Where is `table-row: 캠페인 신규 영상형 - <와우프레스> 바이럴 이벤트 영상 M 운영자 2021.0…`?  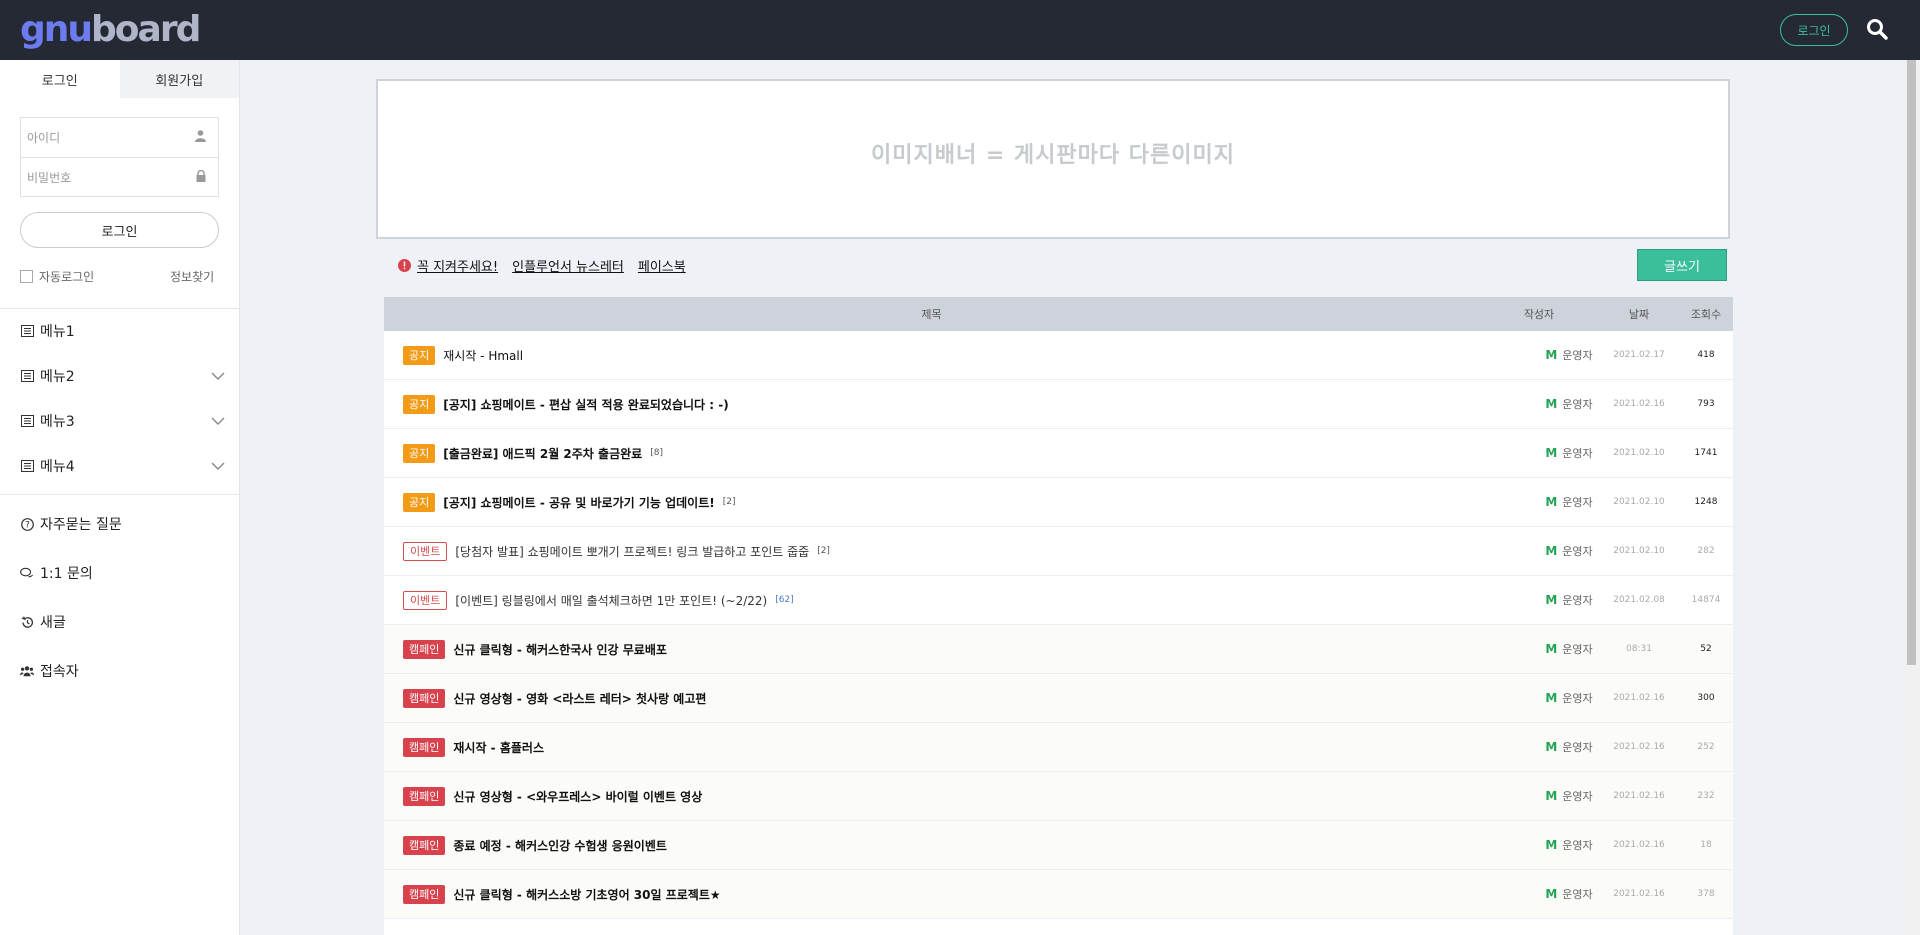 table-row: 캠페인 신규 영상형 - <와우프레스> 바이럴 이벤트 영상 M 운영자 2021.0… is located at coordinates (1058, 796).